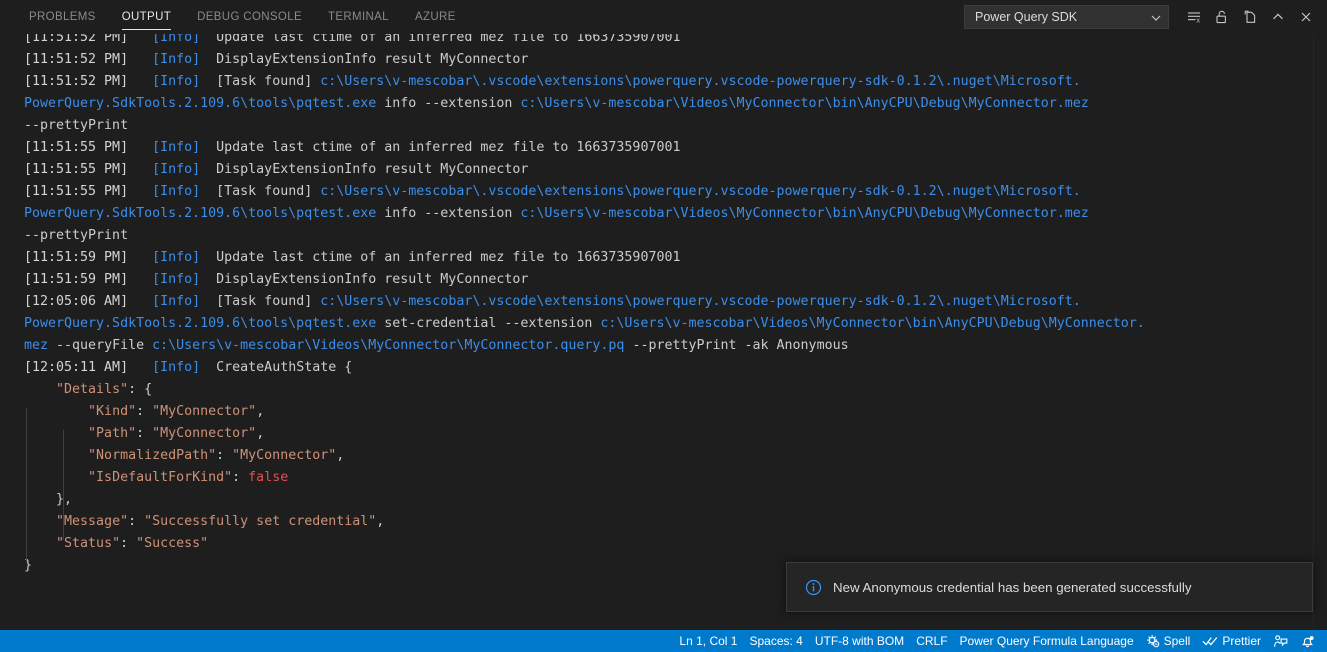  Describe the element at coordinates (668, 434) in the screenshot. I see `output-line: "Path": "MyConnector",` at that location.